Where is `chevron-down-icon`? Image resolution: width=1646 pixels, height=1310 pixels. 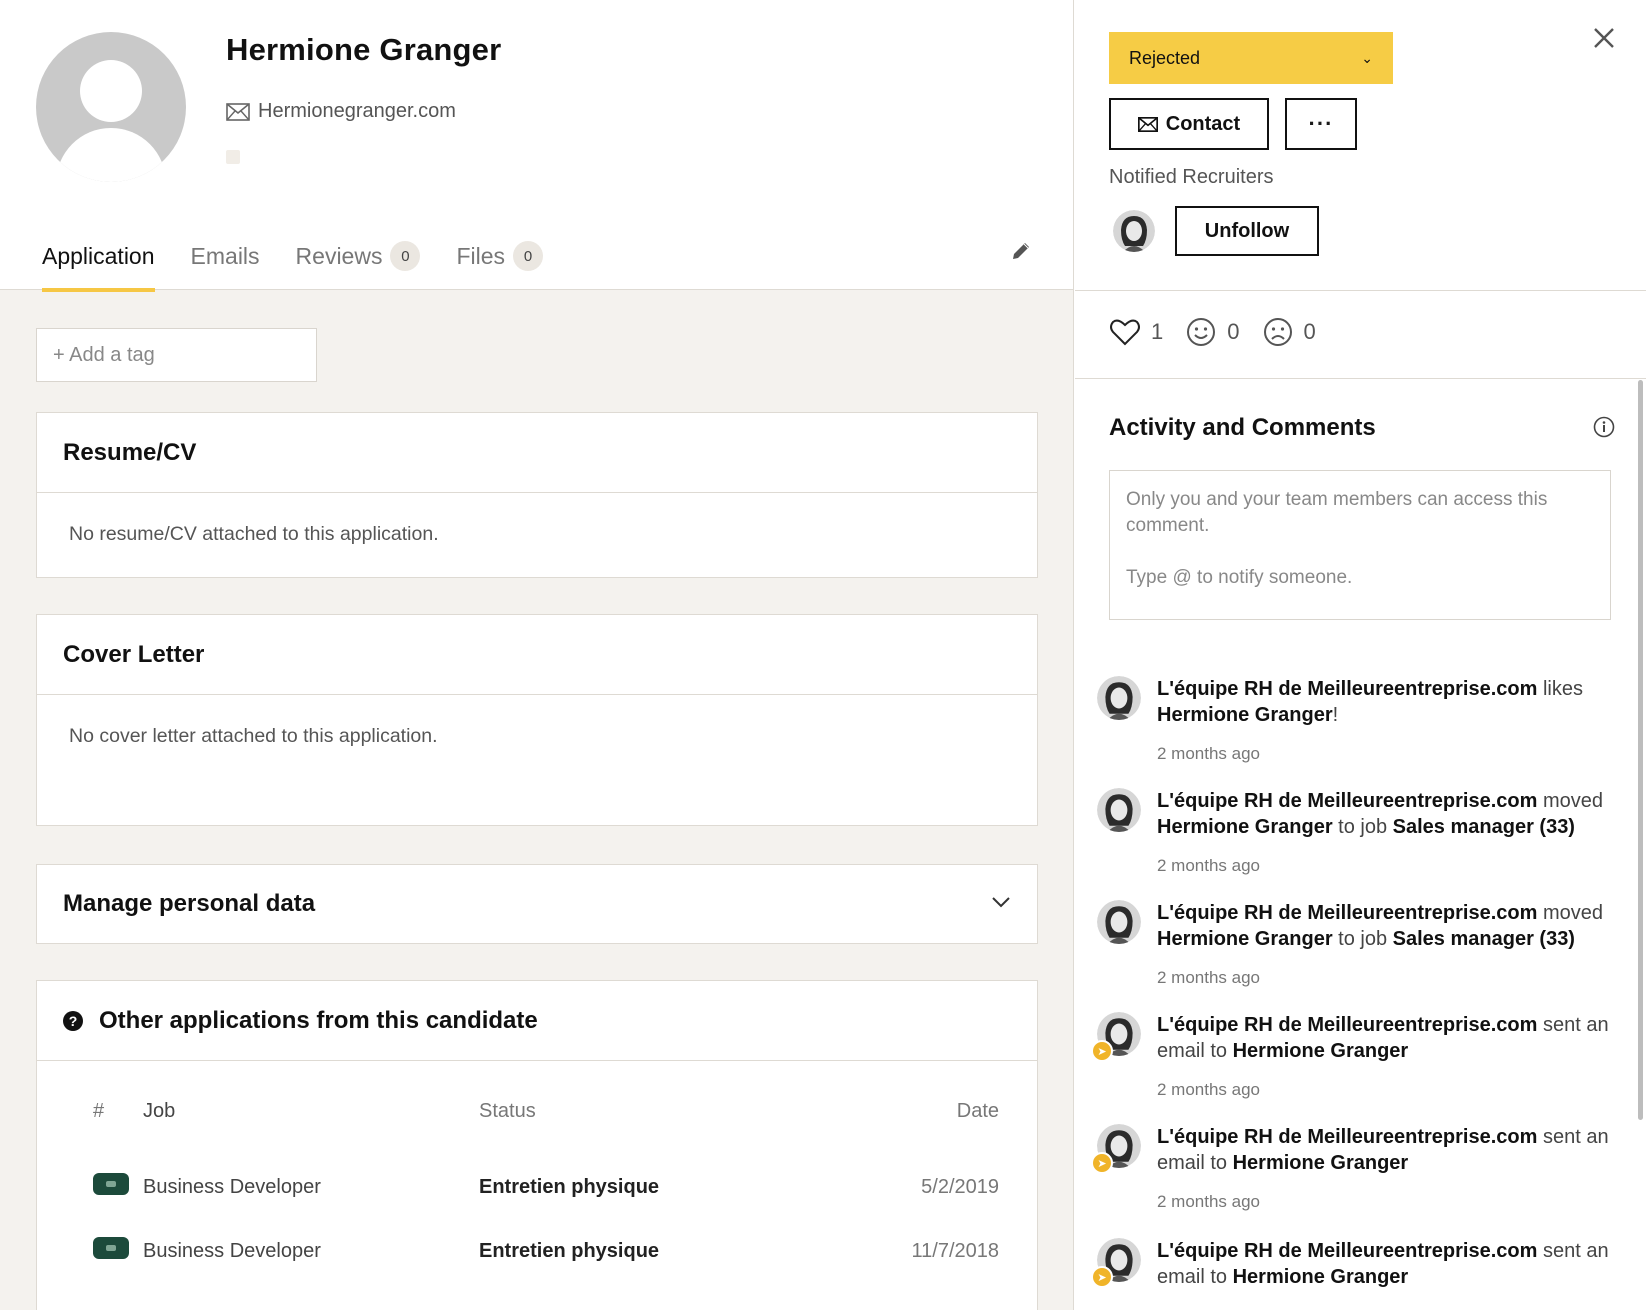
chevron-down-icon is located at coordinates (1001, 902).